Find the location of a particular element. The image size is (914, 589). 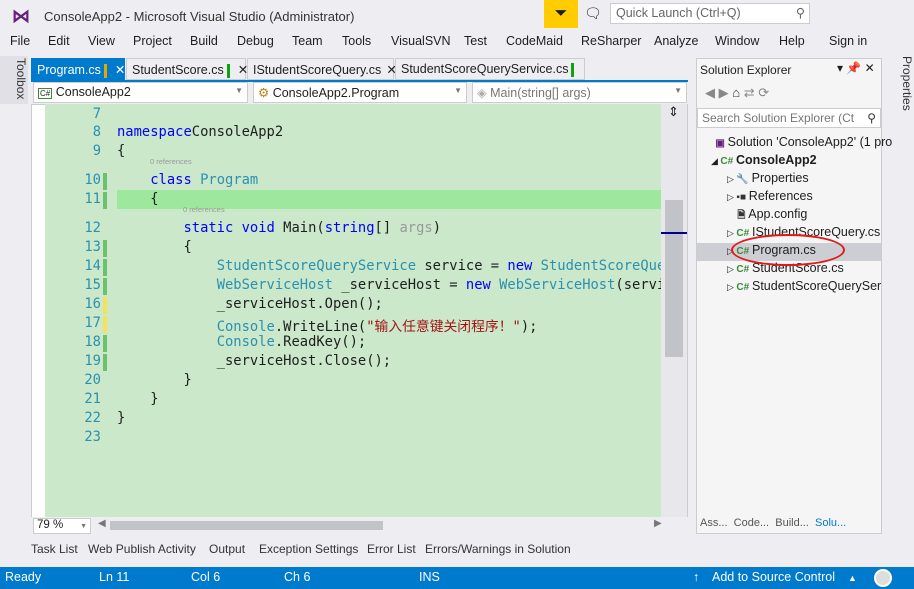

scroll-left-icon: ◀ is located at coordinates (102, 523).